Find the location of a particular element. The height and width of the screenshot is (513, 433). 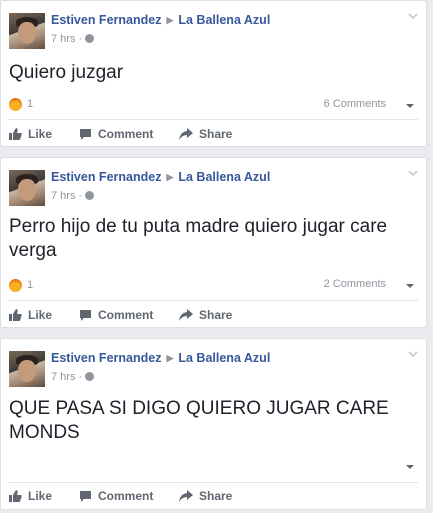

comment-count: 6 Comments is located at coordinates (355, 104).